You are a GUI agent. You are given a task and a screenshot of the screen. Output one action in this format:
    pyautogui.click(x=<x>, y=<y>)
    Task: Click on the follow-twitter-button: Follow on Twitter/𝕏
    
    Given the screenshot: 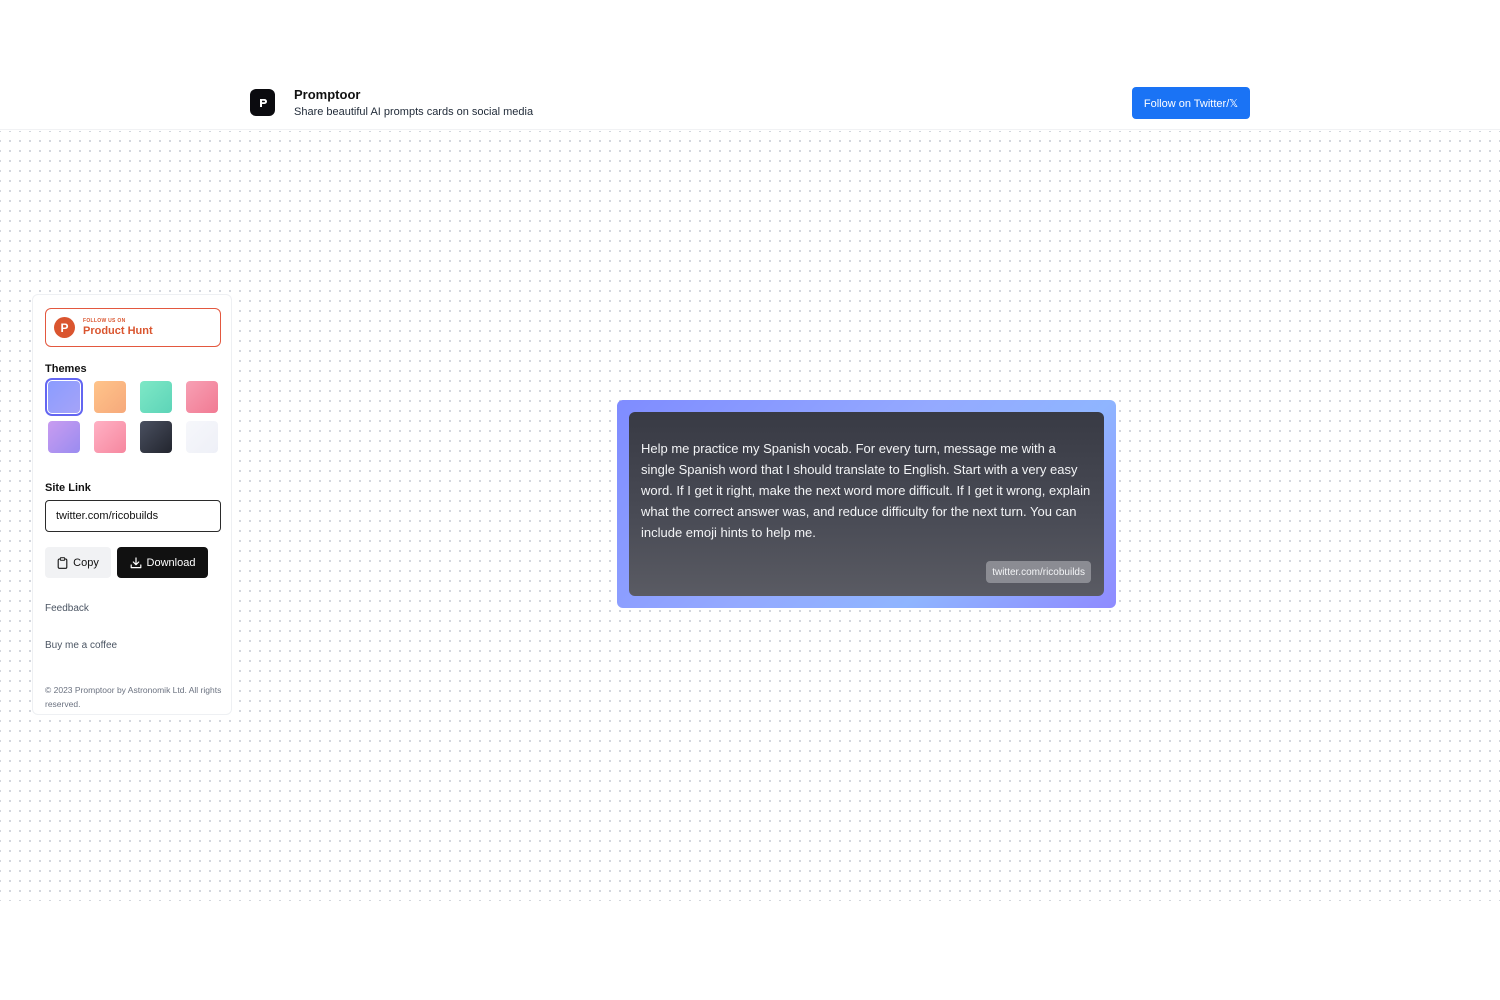 What is the action you would take?
    pyautogui.click(x=1191, y=103)
    